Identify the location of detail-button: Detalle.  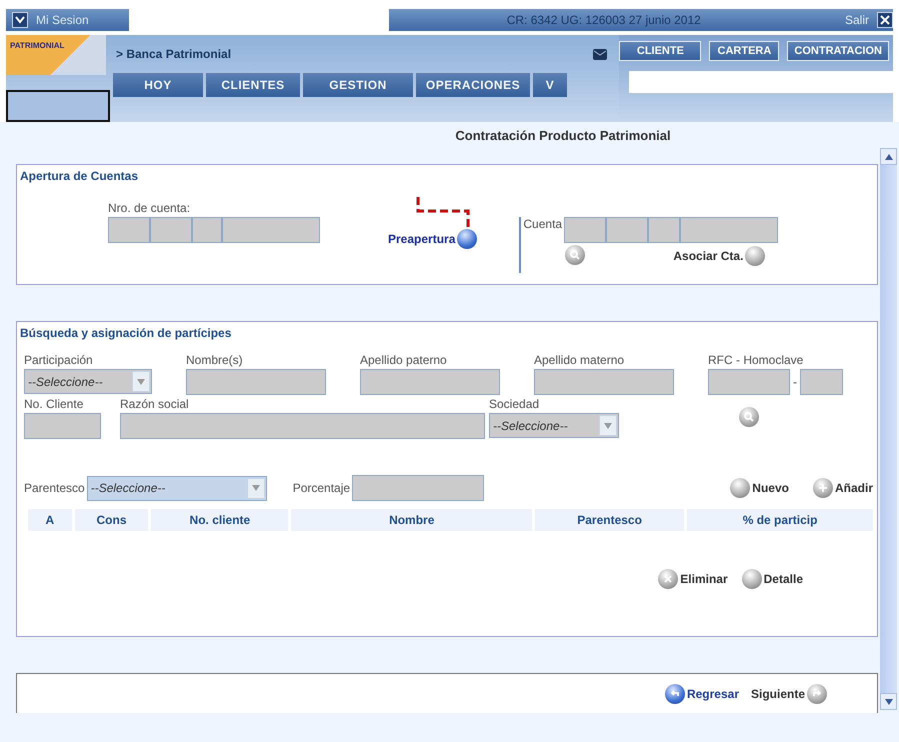
(772, 579).